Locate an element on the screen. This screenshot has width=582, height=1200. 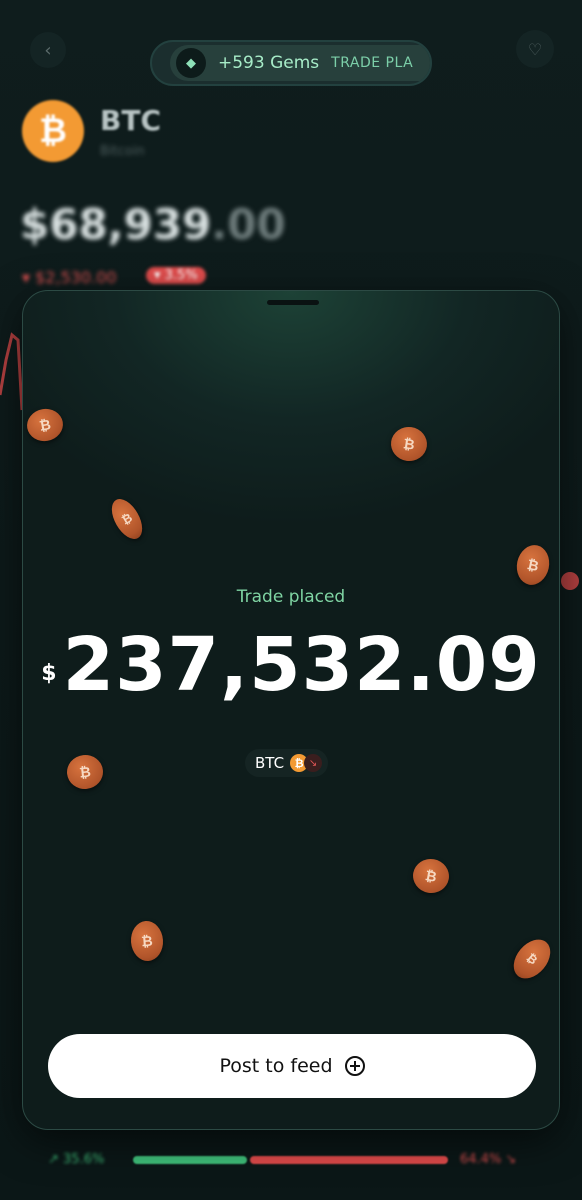
favorite-button: ♡ is located at coordinates (535, 49).